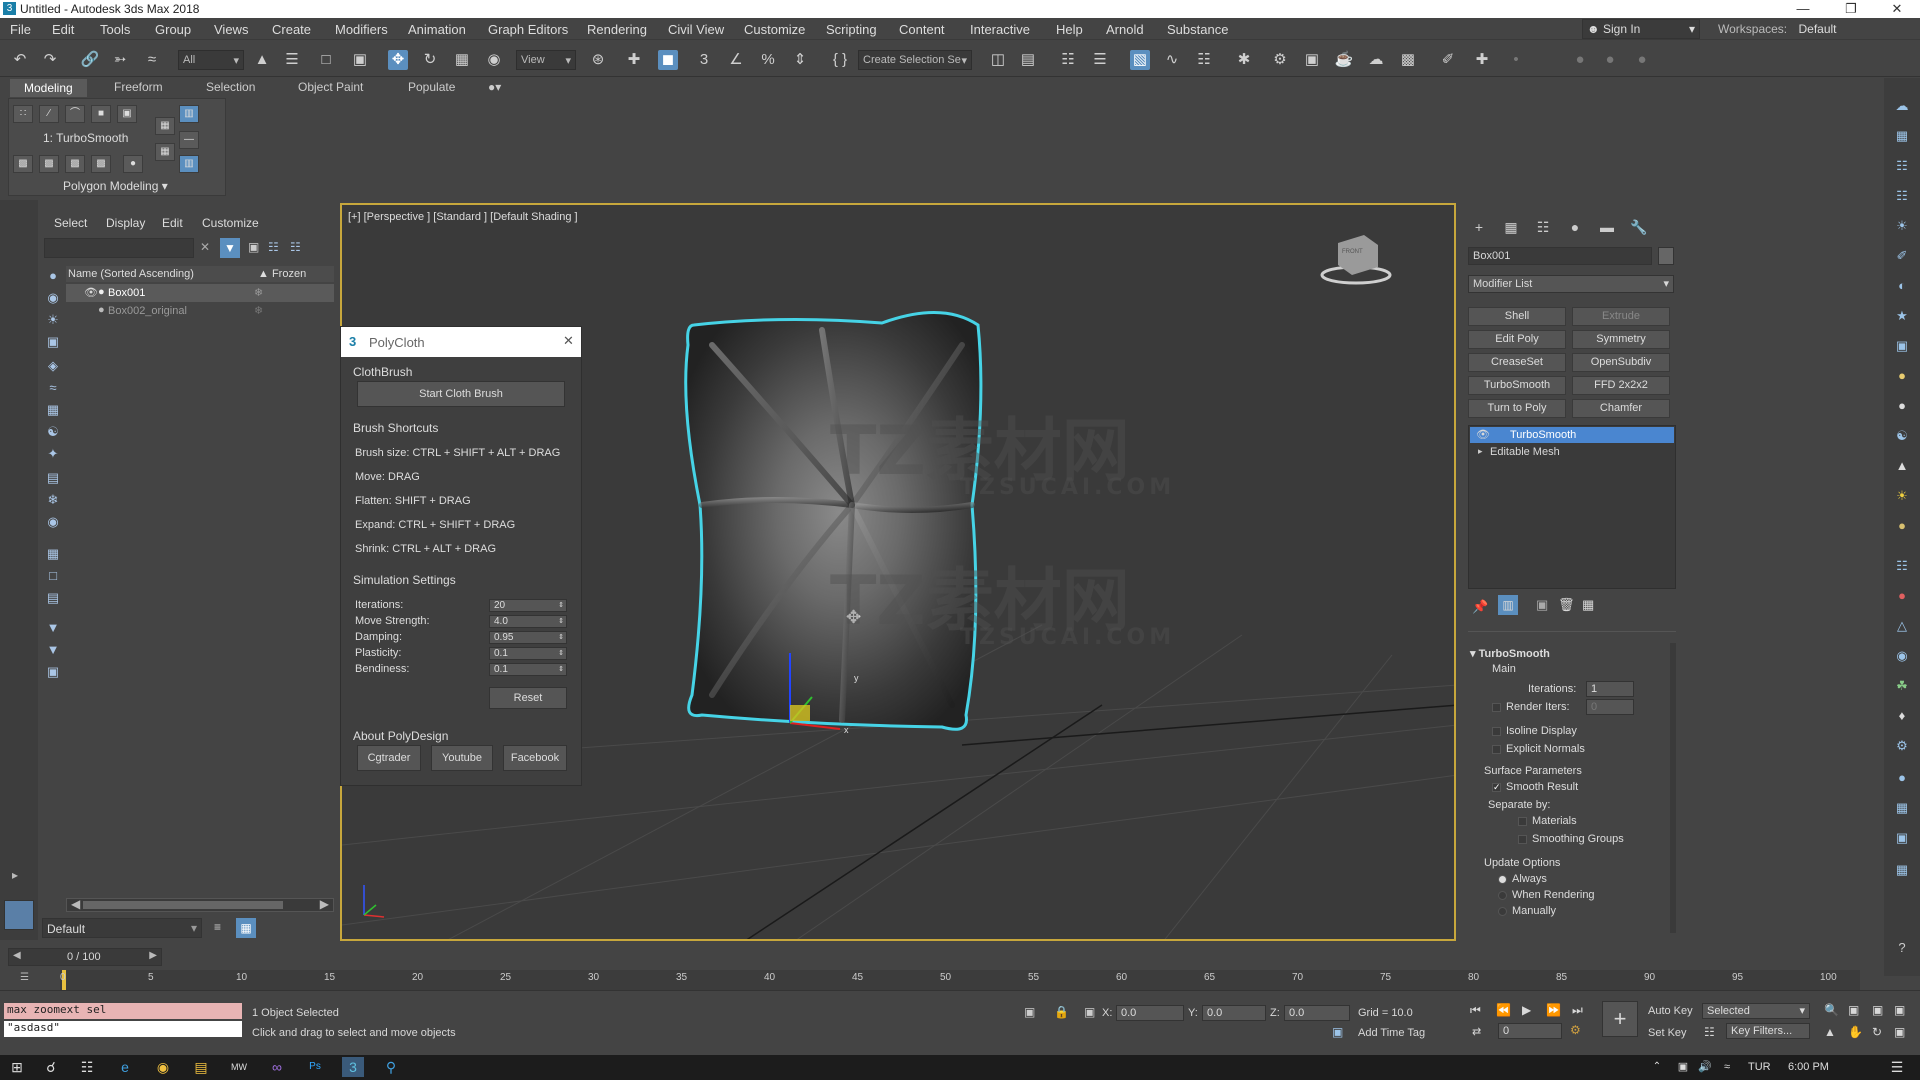 The height and width of the screenshot is (1080, 1920). I want to click on notifications-icon: ☰, so click(1897, 1067).